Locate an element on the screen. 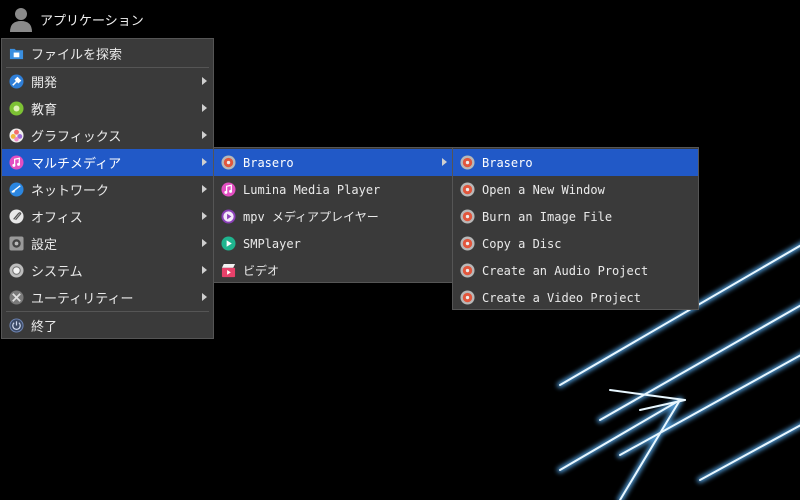  system-icon is located at coordinates (16, 270).